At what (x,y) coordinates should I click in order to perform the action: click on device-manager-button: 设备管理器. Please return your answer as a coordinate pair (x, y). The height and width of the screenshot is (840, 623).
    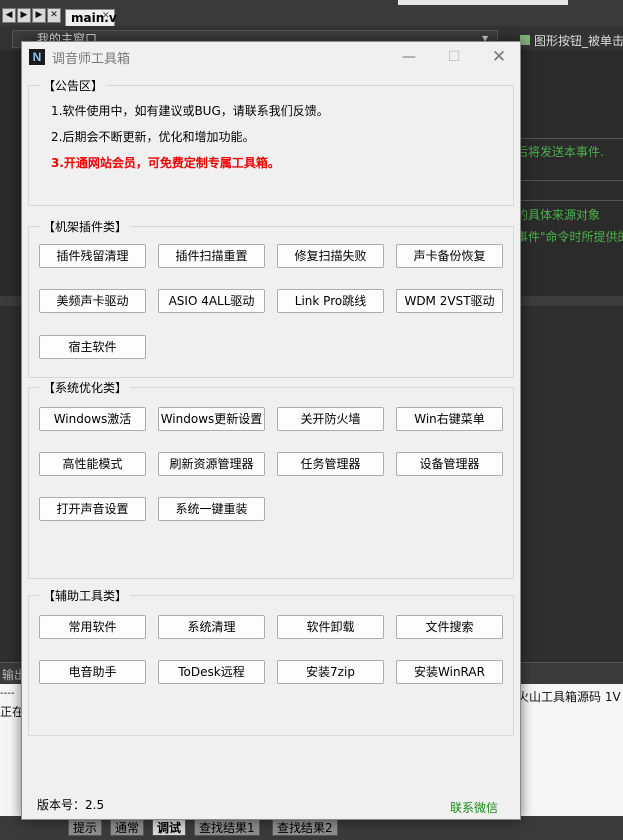
    Looking at the image, I should click on (449, 464).